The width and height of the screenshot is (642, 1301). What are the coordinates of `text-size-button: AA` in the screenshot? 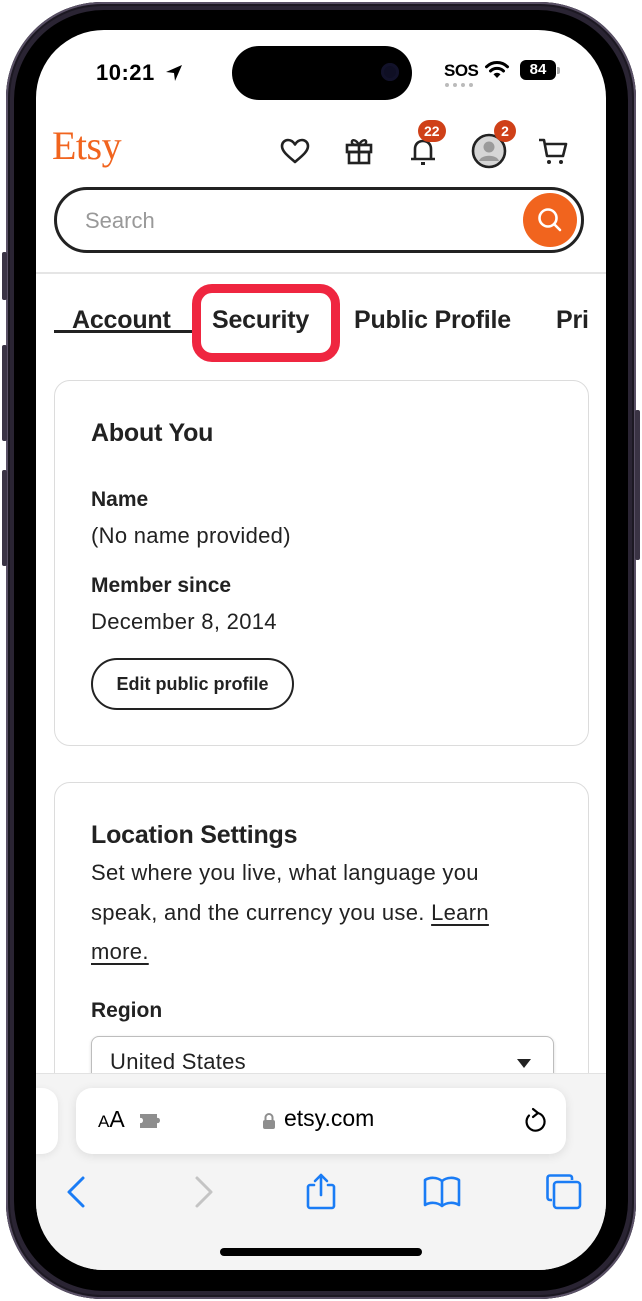 It's located at (111, 1119).